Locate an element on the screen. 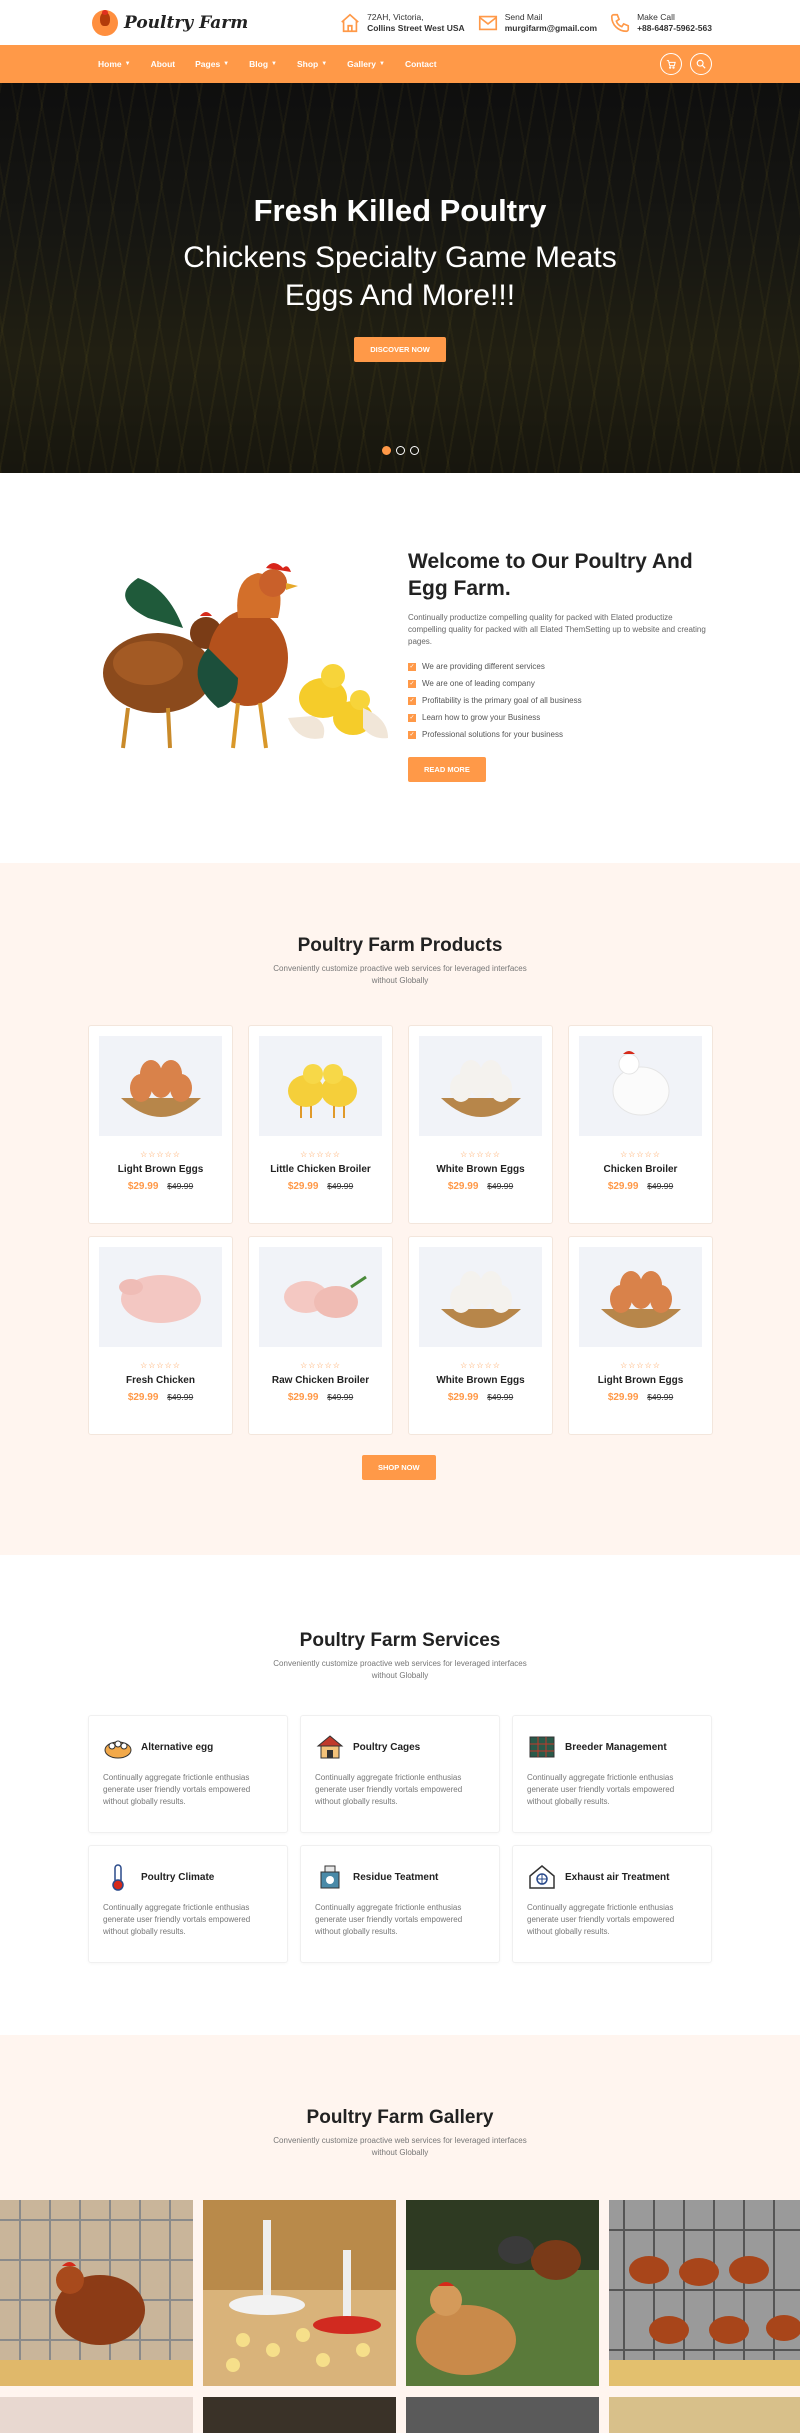 This screenshot has height=2433, width=800. product-card: ☆☆☆☆☆ Fresh Chicken $29.99 $49.99 is located at coordinates (160, 1335).